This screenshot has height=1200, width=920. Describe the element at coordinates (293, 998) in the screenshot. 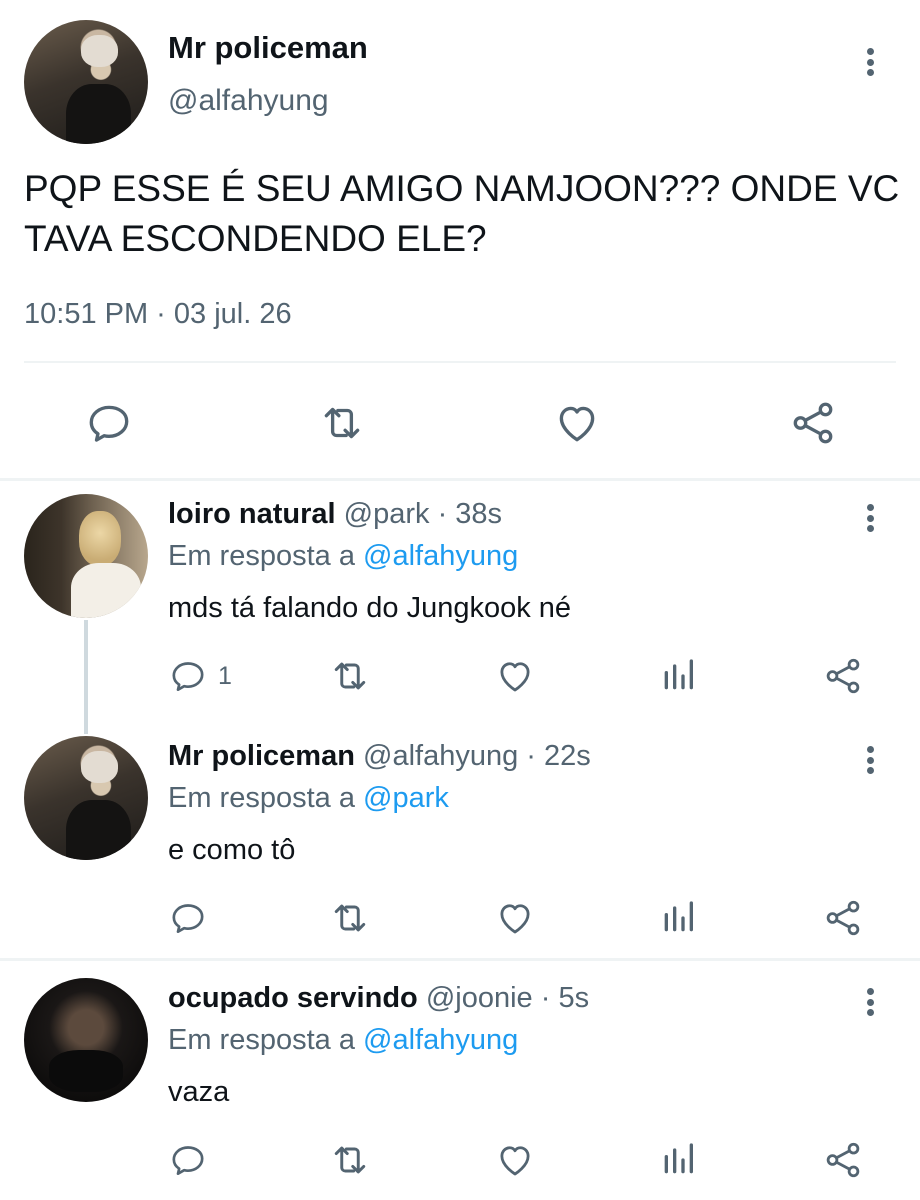

I see `author-name: ocupado servindo` at that location.